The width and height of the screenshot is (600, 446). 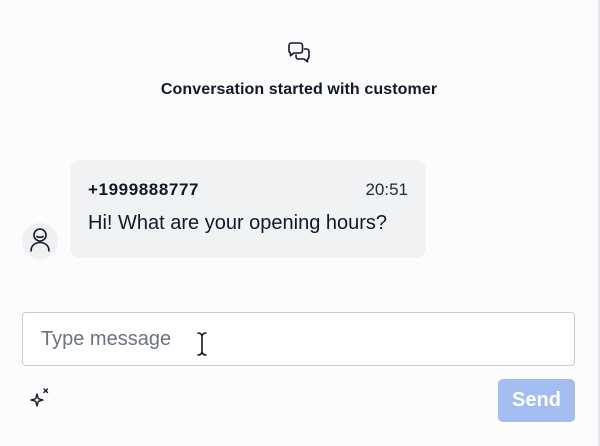 What do you see at coordinates (238, 223) in the screenshot?
I see `message-text: Hi! What are your opening hours?` at bounding box center [238, 223].